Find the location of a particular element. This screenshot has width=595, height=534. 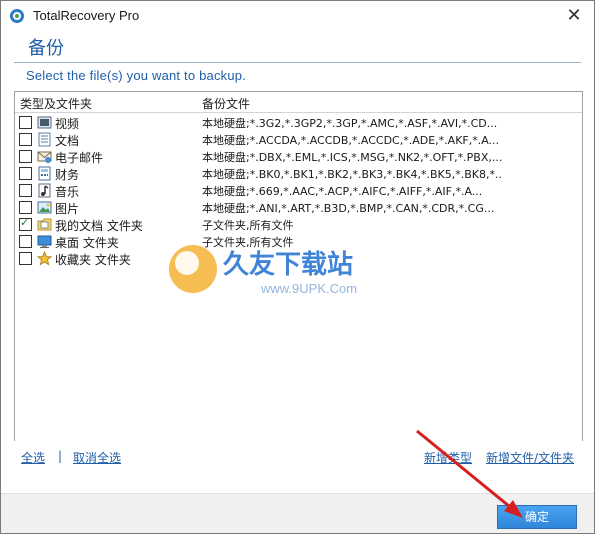

app-icon is located at coordinates (17, 16).